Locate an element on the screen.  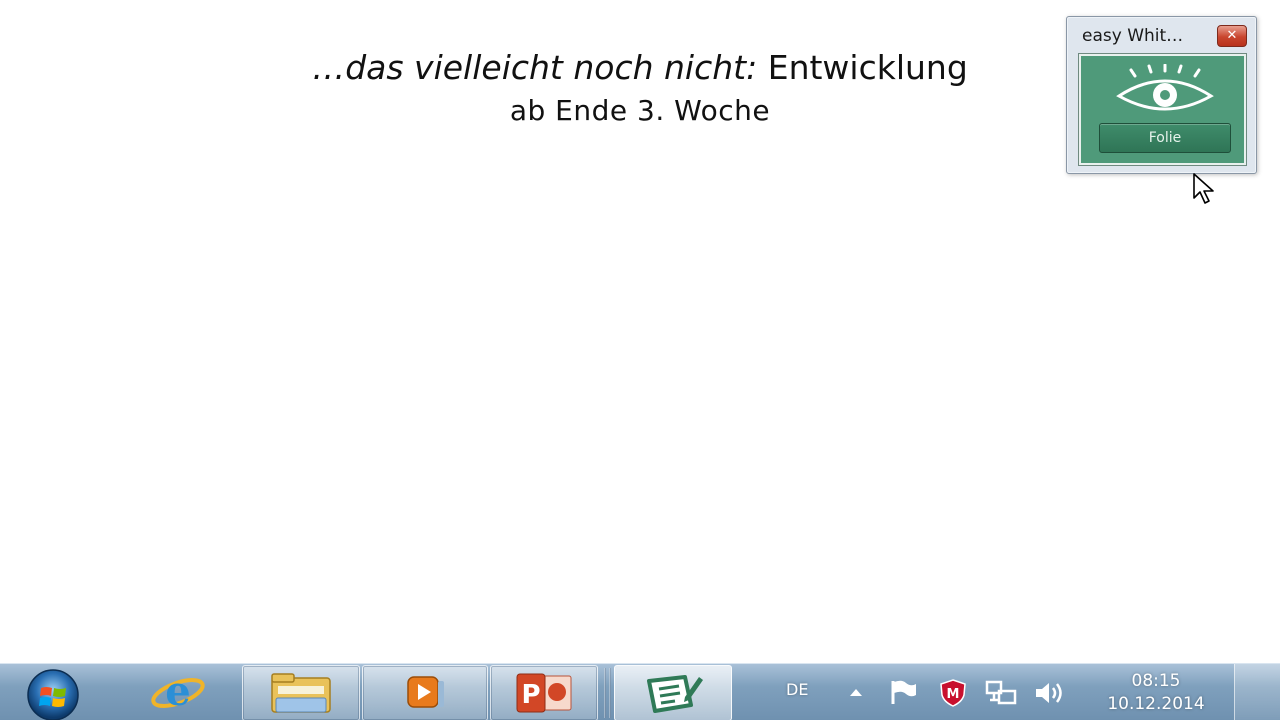
action-center-flag-icon is located at coordinates (903, 692).